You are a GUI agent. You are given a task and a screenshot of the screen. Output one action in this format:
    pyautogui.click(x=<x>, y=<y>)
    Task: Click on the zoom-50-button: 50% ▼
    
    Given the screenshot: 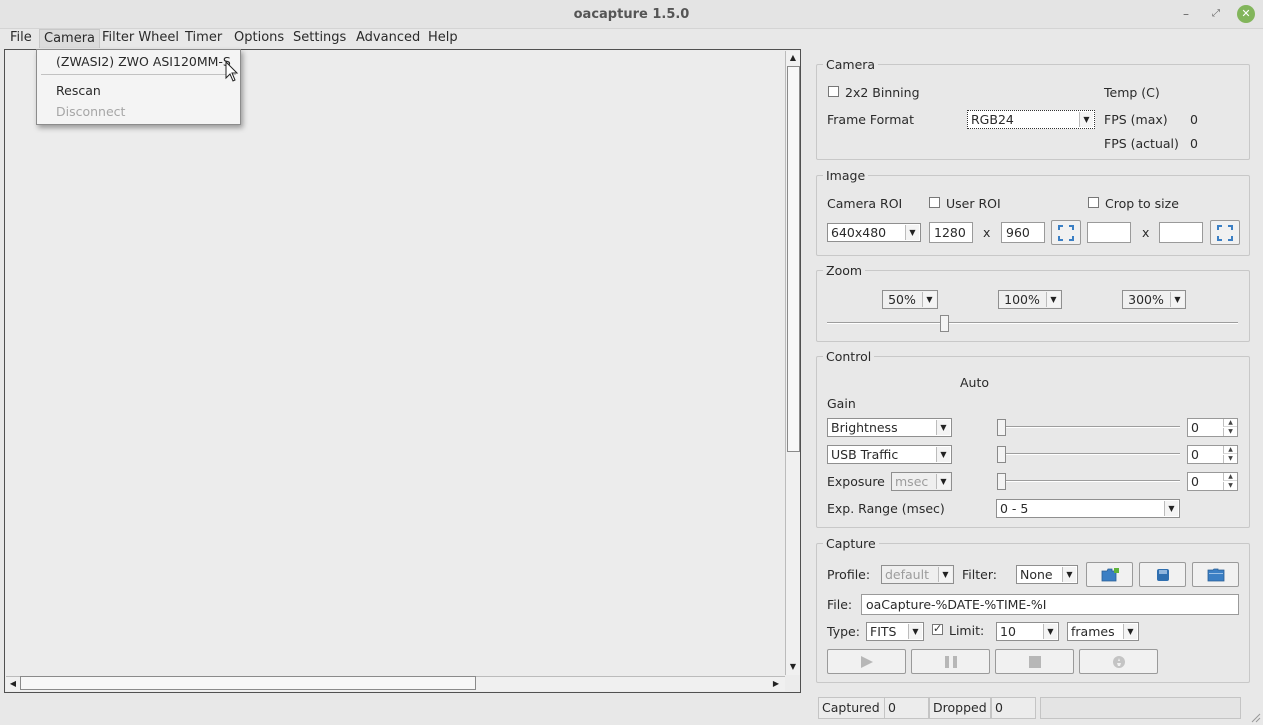 What is the action you would take?
    pyautogui.click(x=910, y=299)
    